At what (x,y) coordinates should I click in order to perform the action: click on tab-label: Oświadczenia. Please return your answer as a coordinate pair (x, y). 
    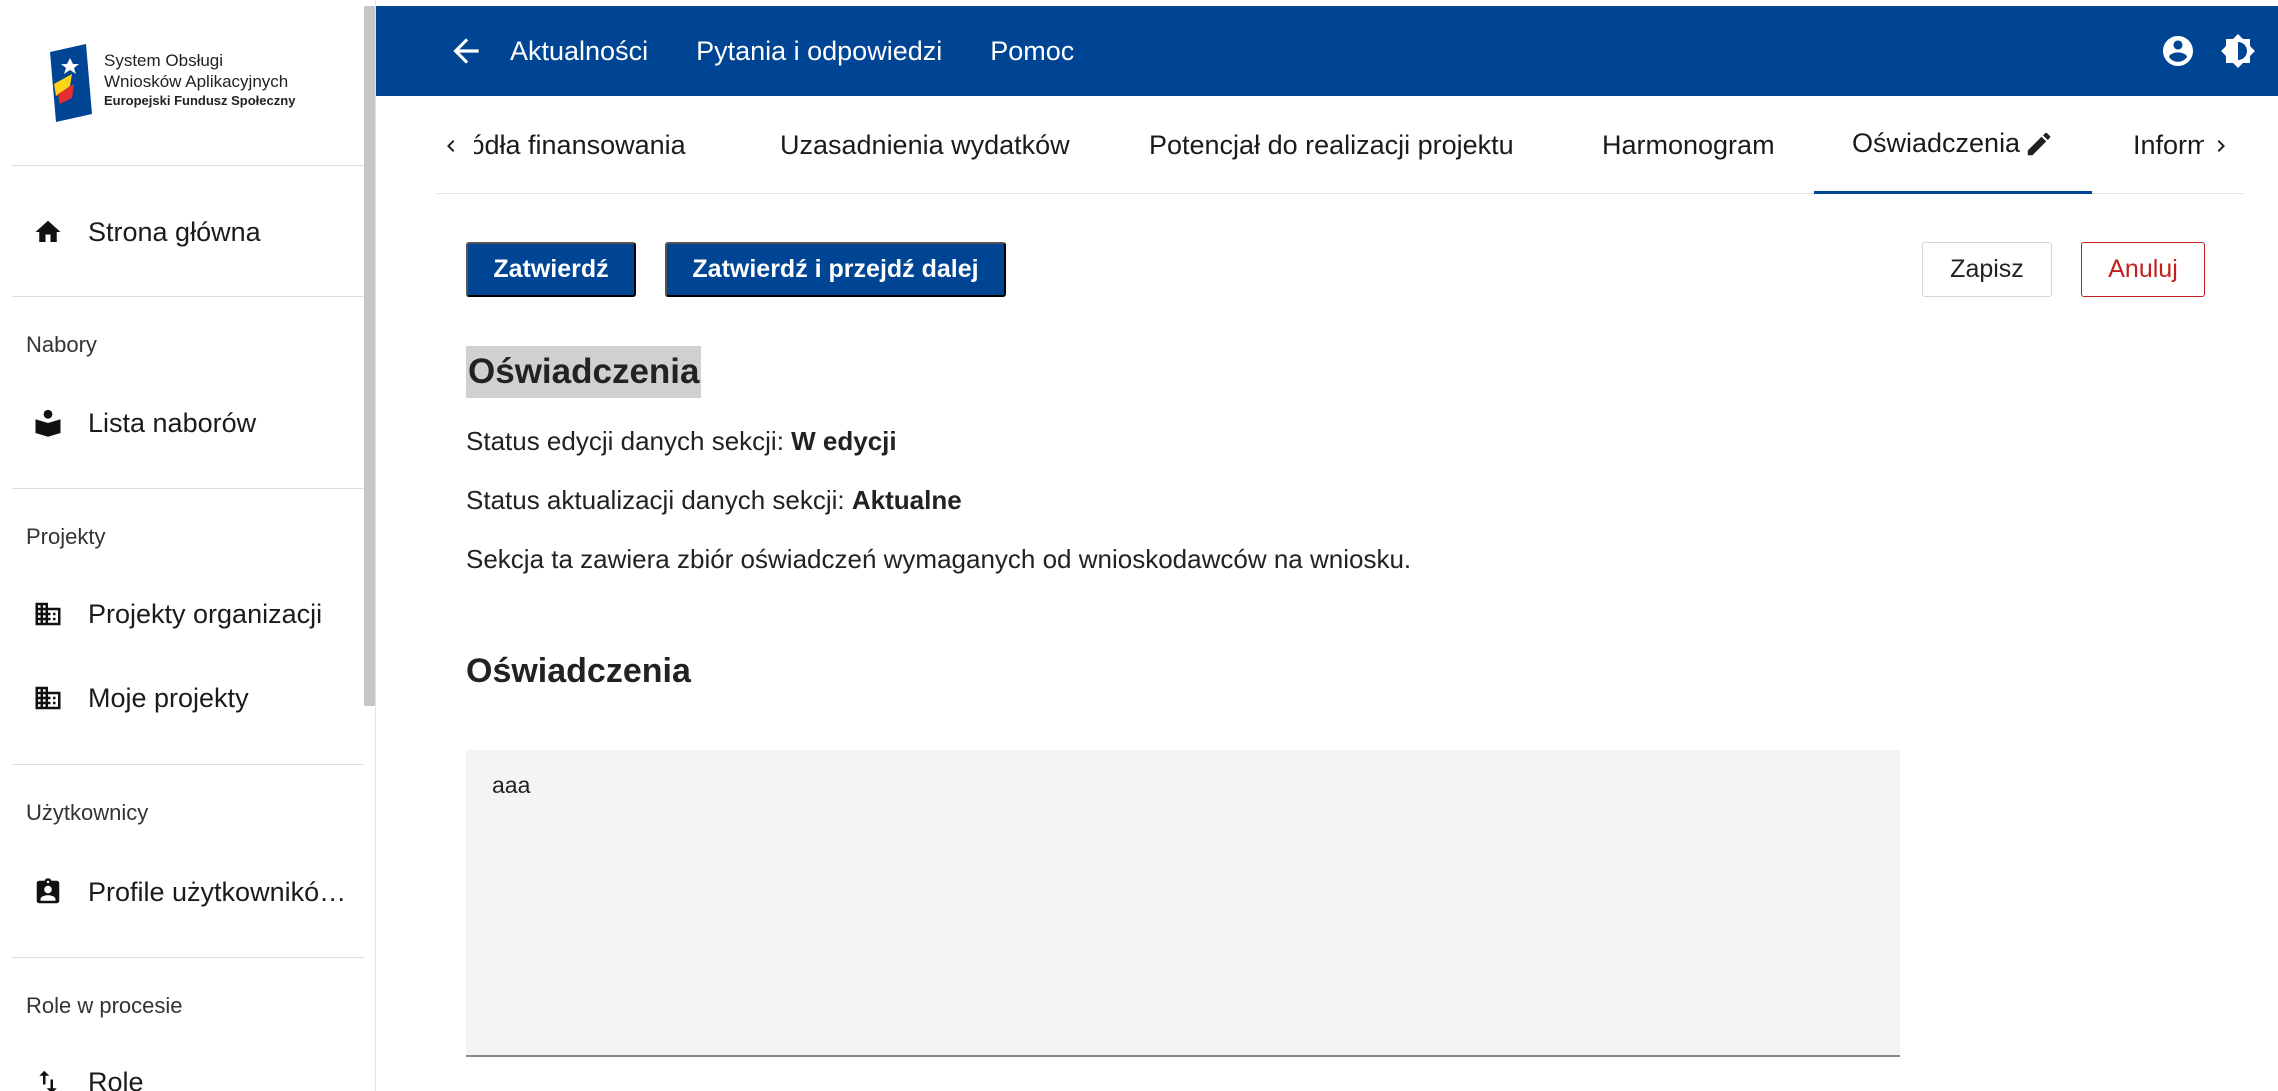
    Looking at the image, I should click on (1936, 143).